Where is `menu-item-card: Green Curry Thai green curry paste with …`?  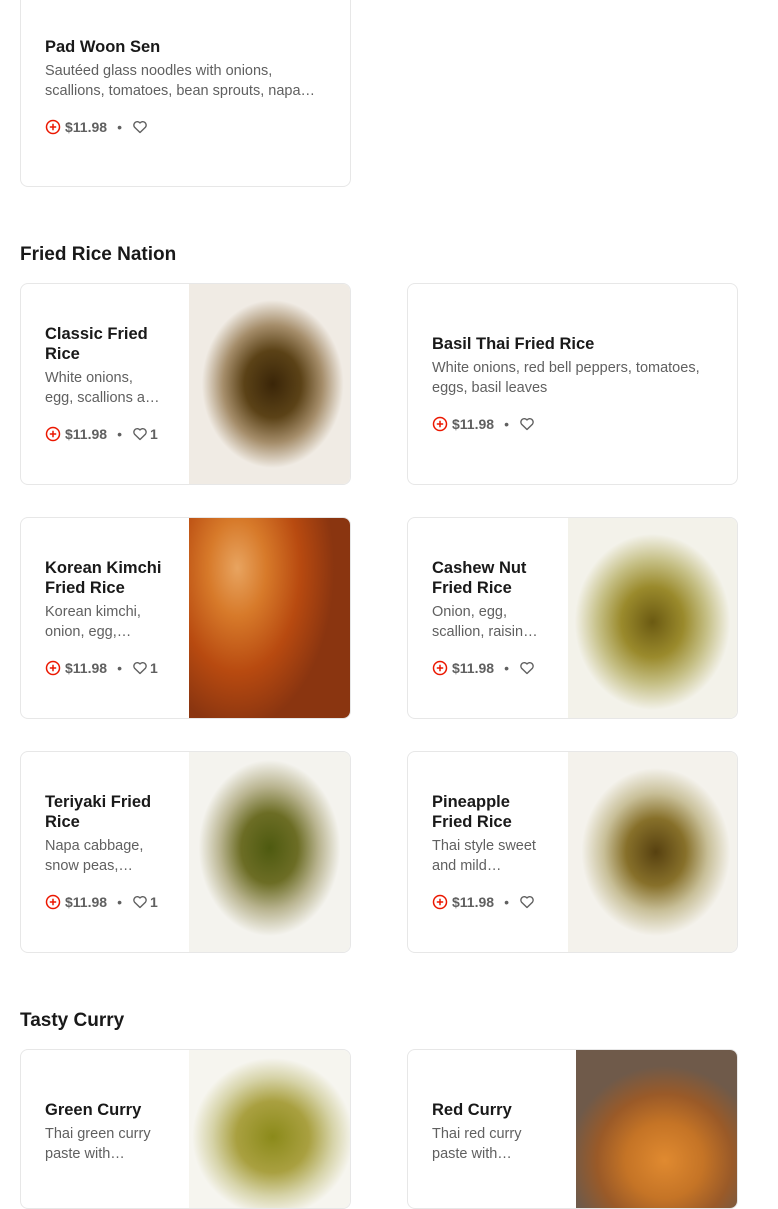 menu-item-card: Green Curry Thai green curry paste with … is located at coordinates (185, 1129).